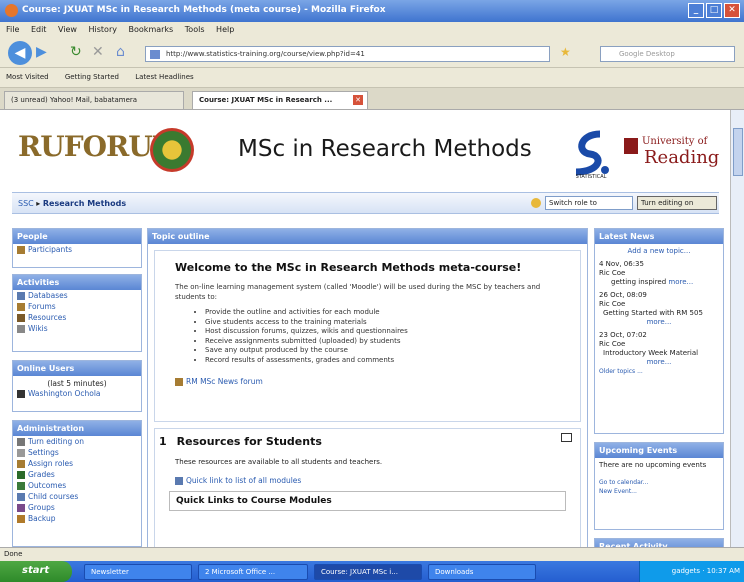 This screenshot has height=582, width=744. What do you see at coordinates (77, 452) in the screenshot?
I see `admin-settings-link: Settings` at bounding box center [77, 452].